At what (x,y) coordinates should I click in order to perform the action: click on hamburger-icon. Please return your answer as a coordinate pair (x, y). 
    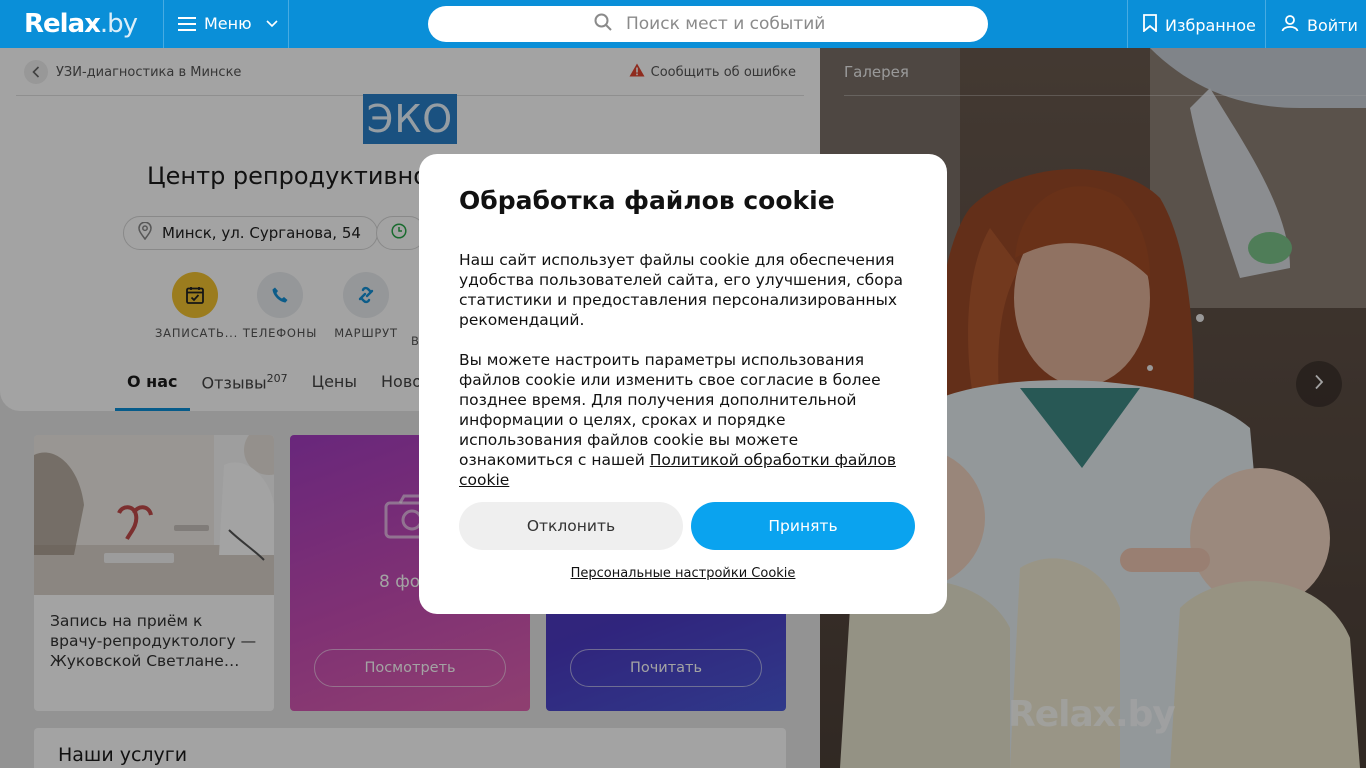
    Looking at the image, I should click on (187, 23).